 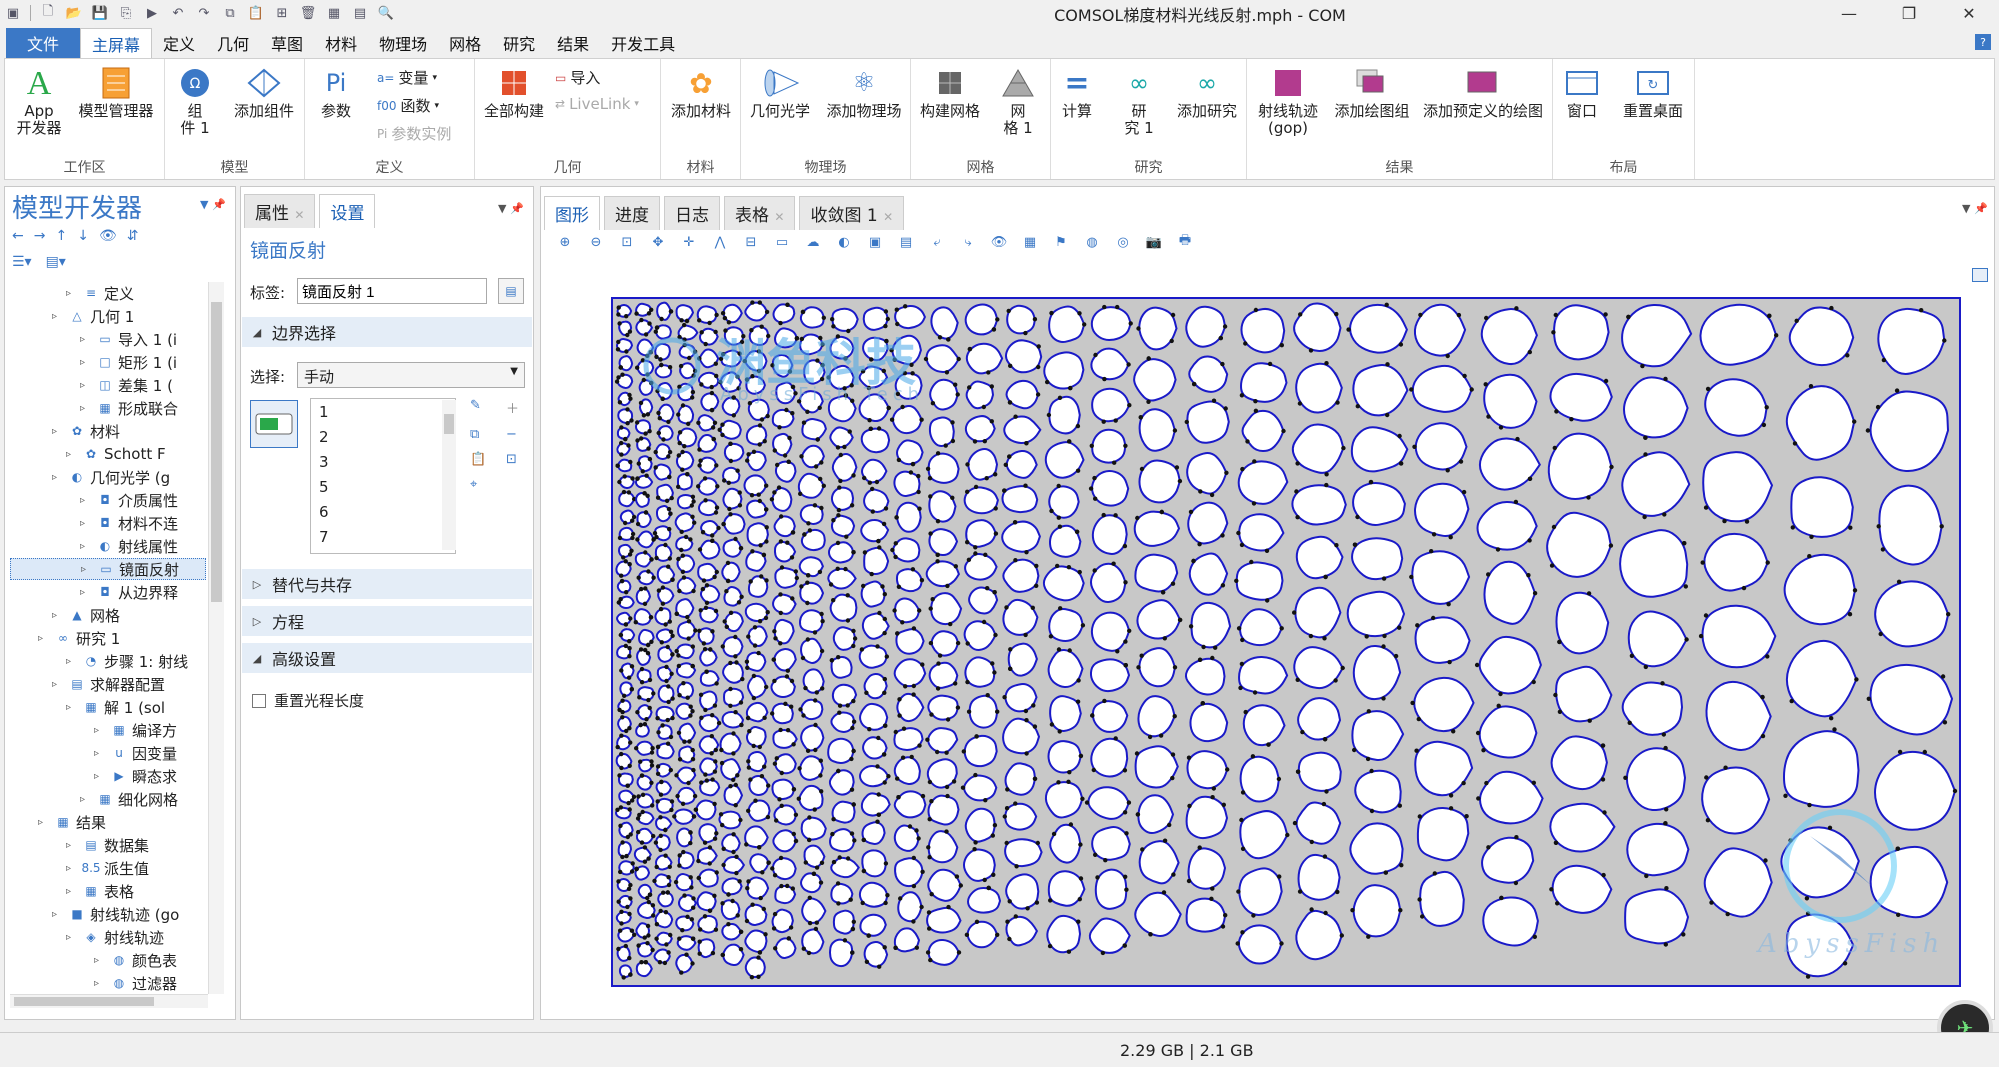 What do you see at coordinates (1582, 92) in the screenshot?
I see `windows-button: 窗口` at bounding box center [1582, 92].